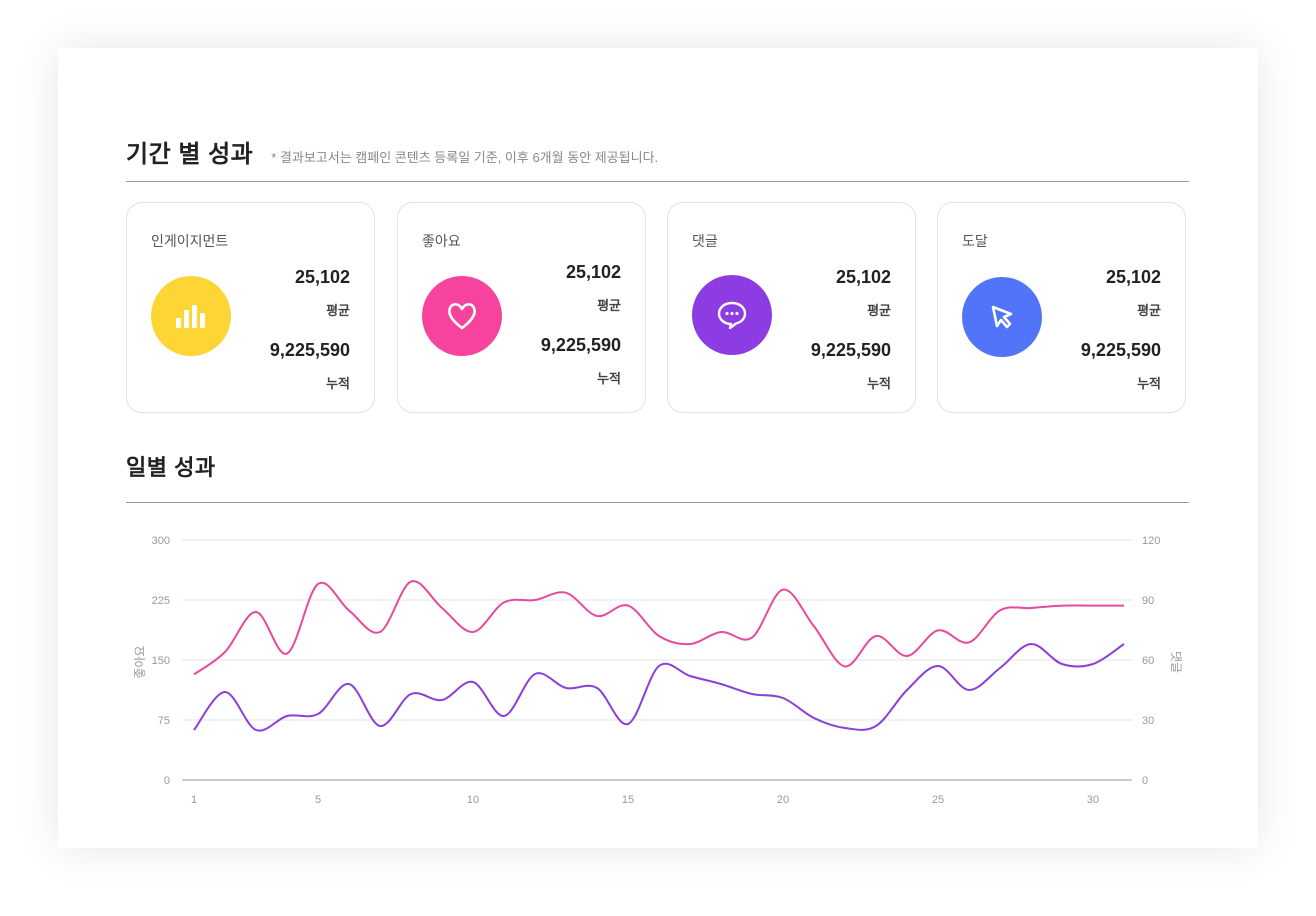 This screenshot has height=916, width=1316. I want to click on engagement-card: 인게이지먼트 25,102 평균 9,225,590 누적, so click(250, 307).